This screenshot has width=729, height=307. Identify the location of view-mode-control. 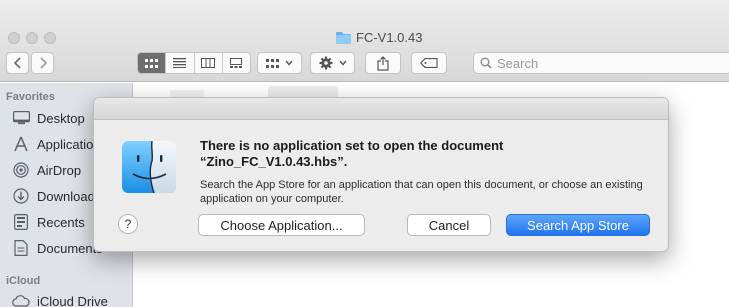
(194, 63).